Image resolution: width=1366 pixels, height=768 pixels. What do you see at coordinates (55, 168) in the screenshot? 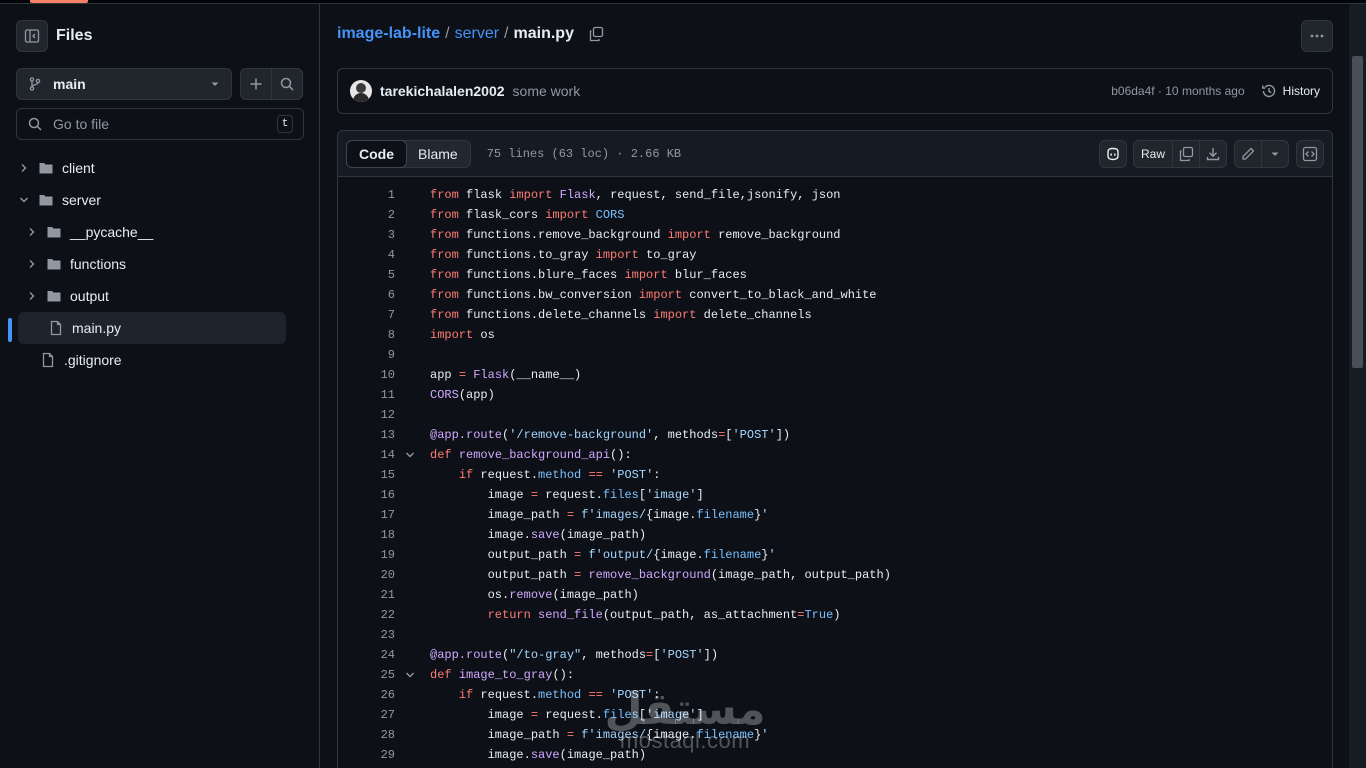
I see `tree-item-client: client` at bounding box center [55, 168].